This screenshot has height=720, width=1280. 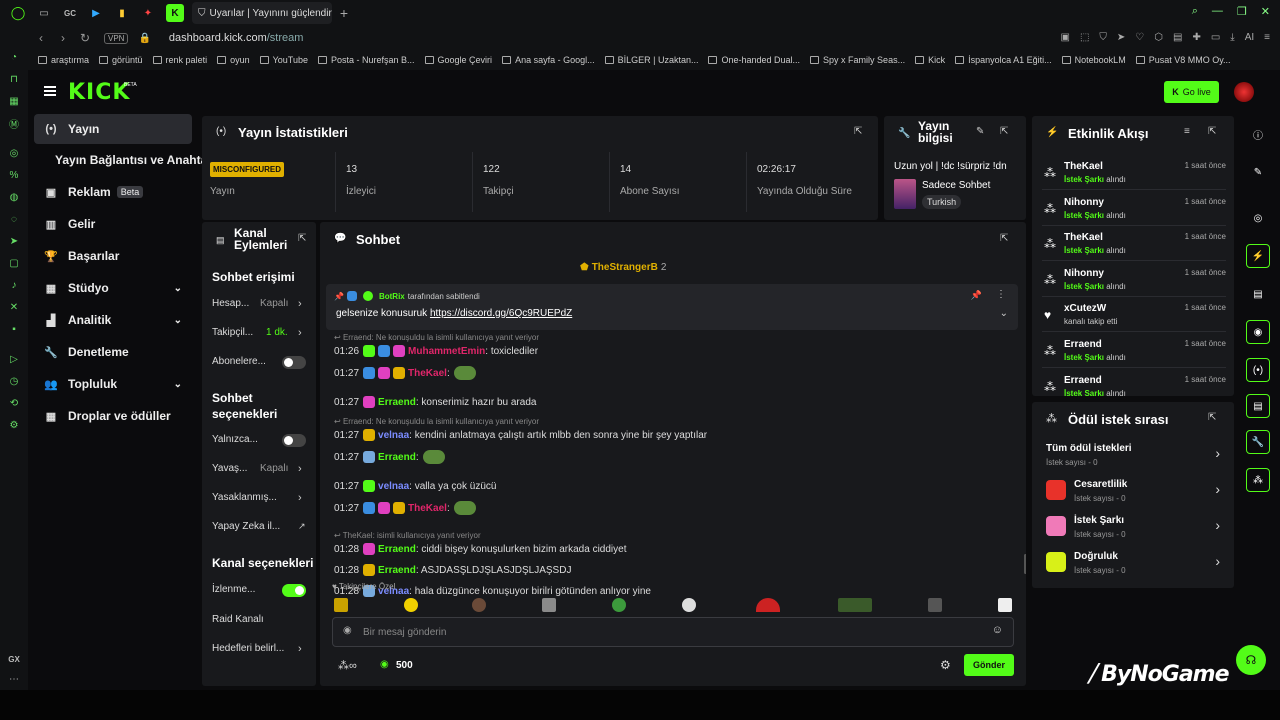 I want to click on chevron-down-icon: ⌄, so click(x=1004, y=313).